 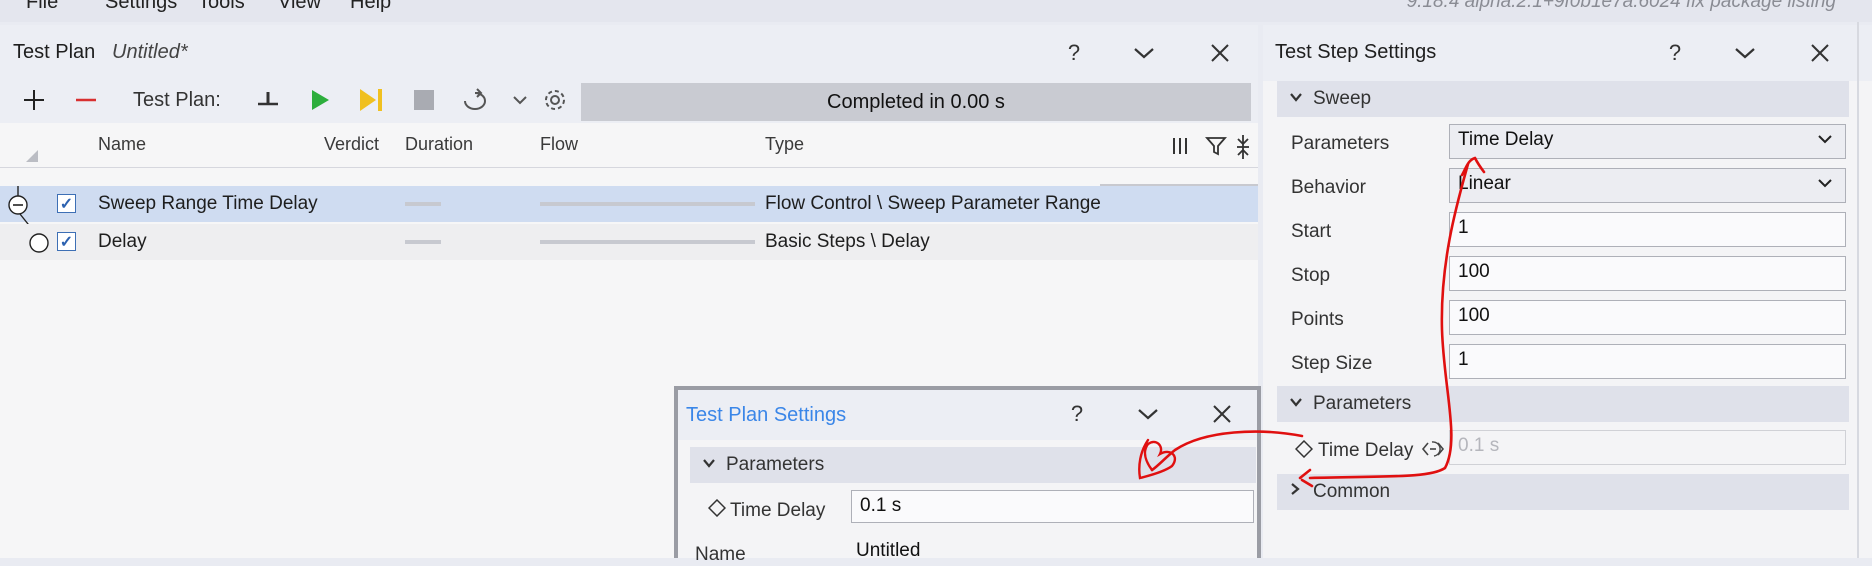 I want to click on menu-file: File, so click(x=42, y=7).